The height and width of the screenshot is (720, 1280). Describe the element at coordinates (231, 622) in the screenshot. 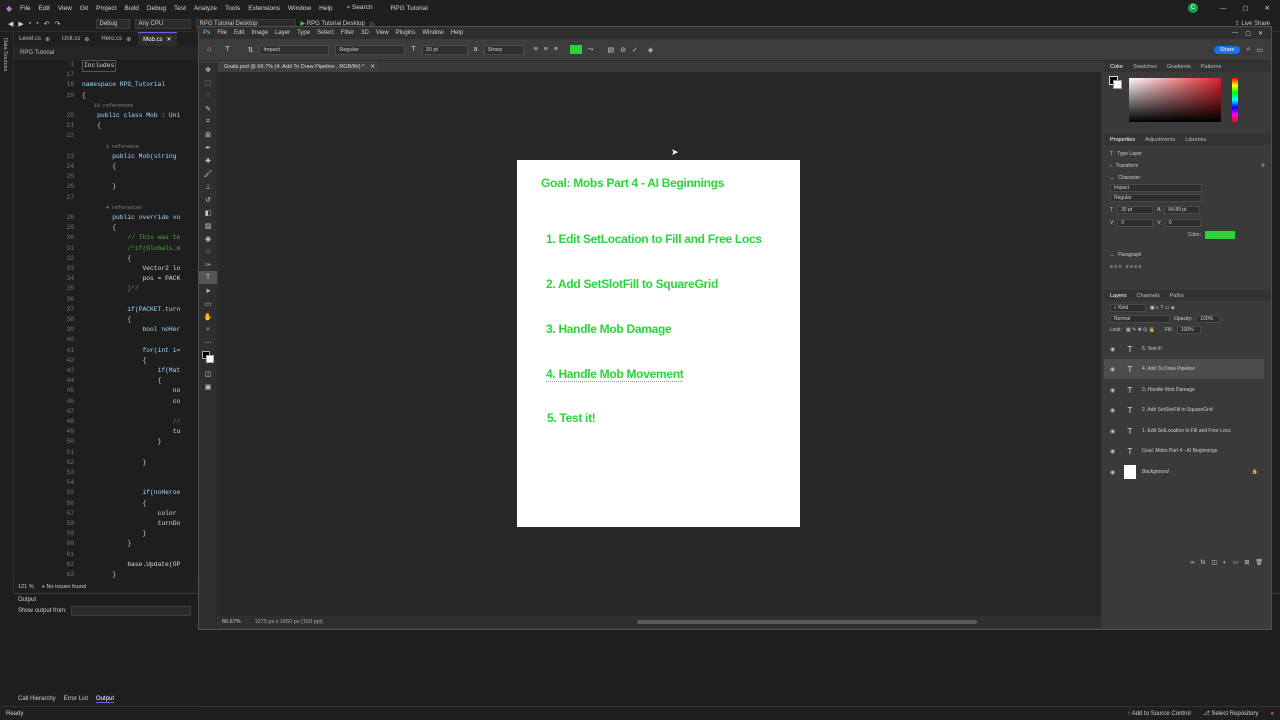

I see `ps-zoom-level: 66.67%` at that location.